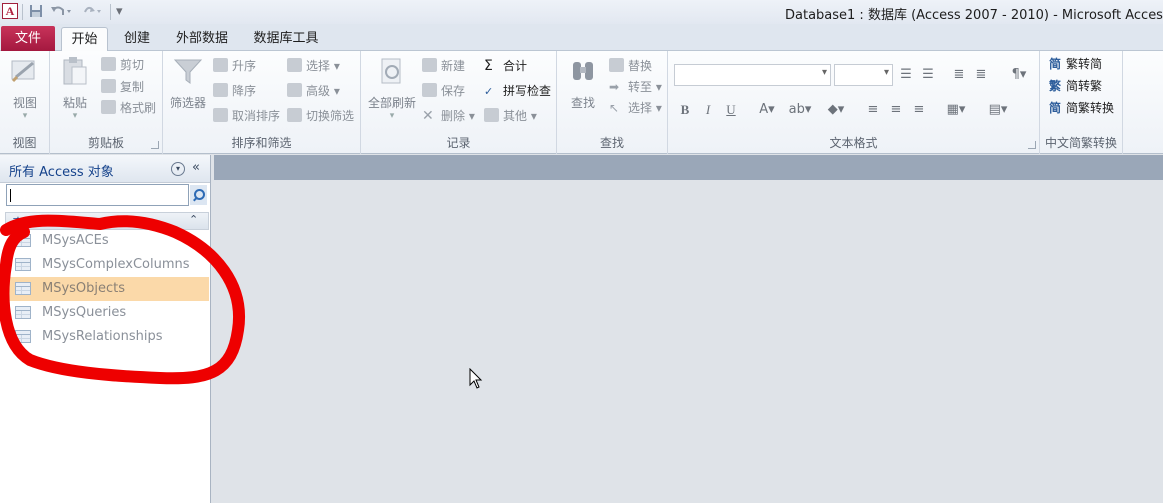  I want to click on nav-pane-header: 所有 Access 对象 ▾ «, so click(105, 169).